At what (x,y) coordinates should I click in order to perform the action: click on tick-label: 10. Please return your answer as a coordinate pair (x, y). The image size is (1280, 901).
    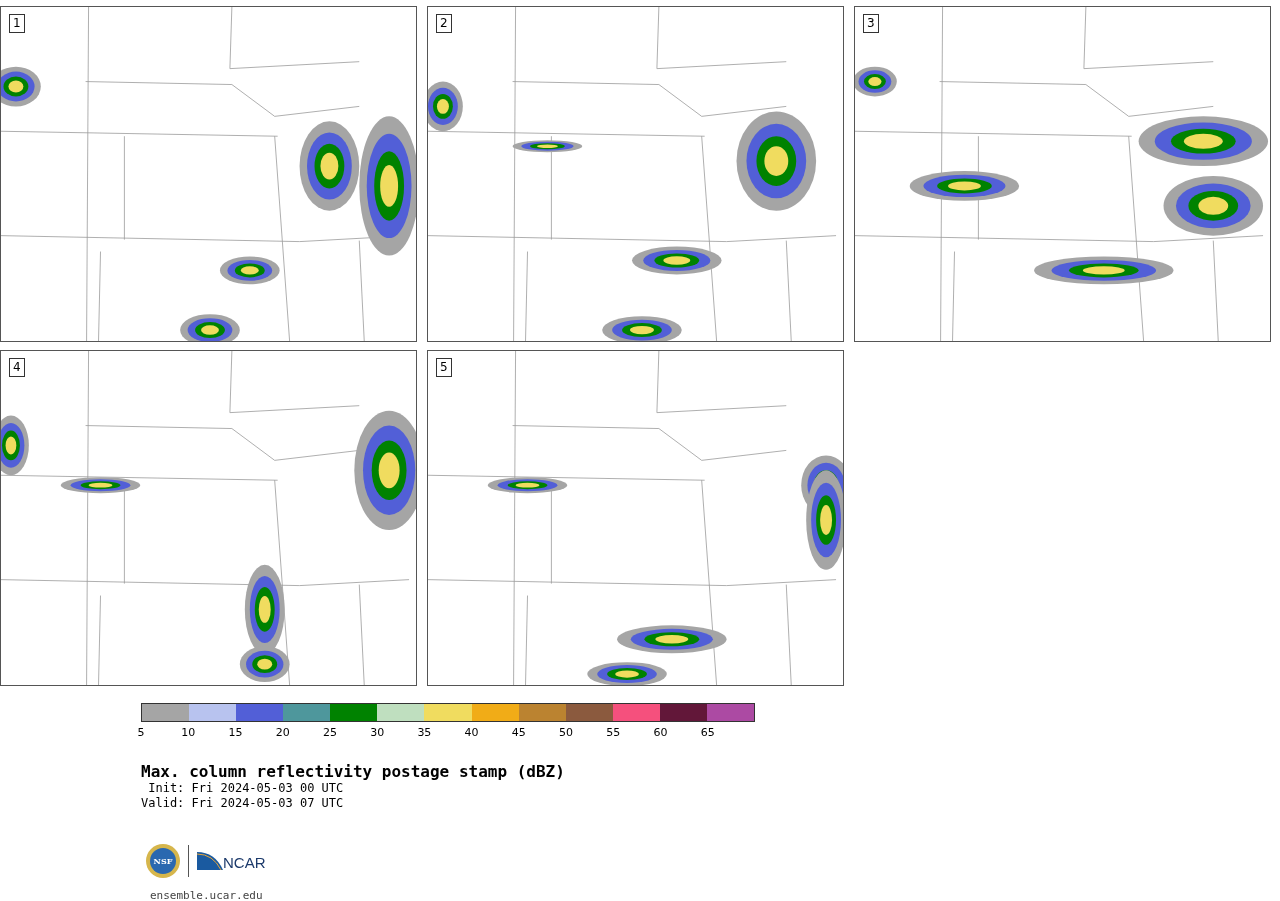
    Looking at the image, I should click on (188, 733).